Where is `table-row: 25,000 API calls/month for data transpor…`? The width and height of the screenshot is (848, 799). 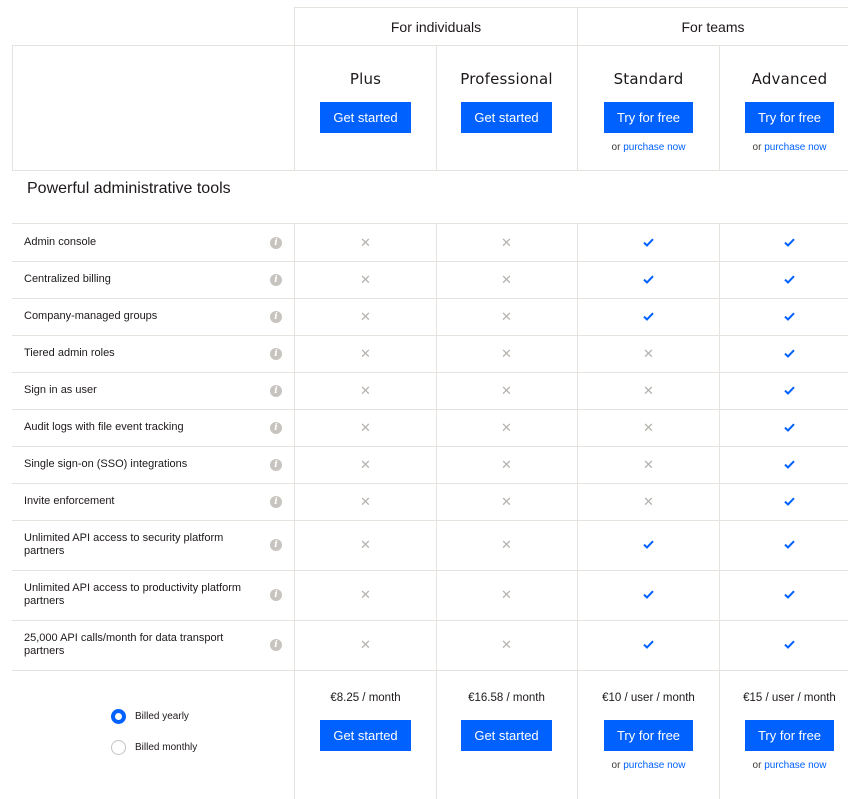
table-row: 25,000 API calls/month for data transpor… is located at coordinates (430, 645).